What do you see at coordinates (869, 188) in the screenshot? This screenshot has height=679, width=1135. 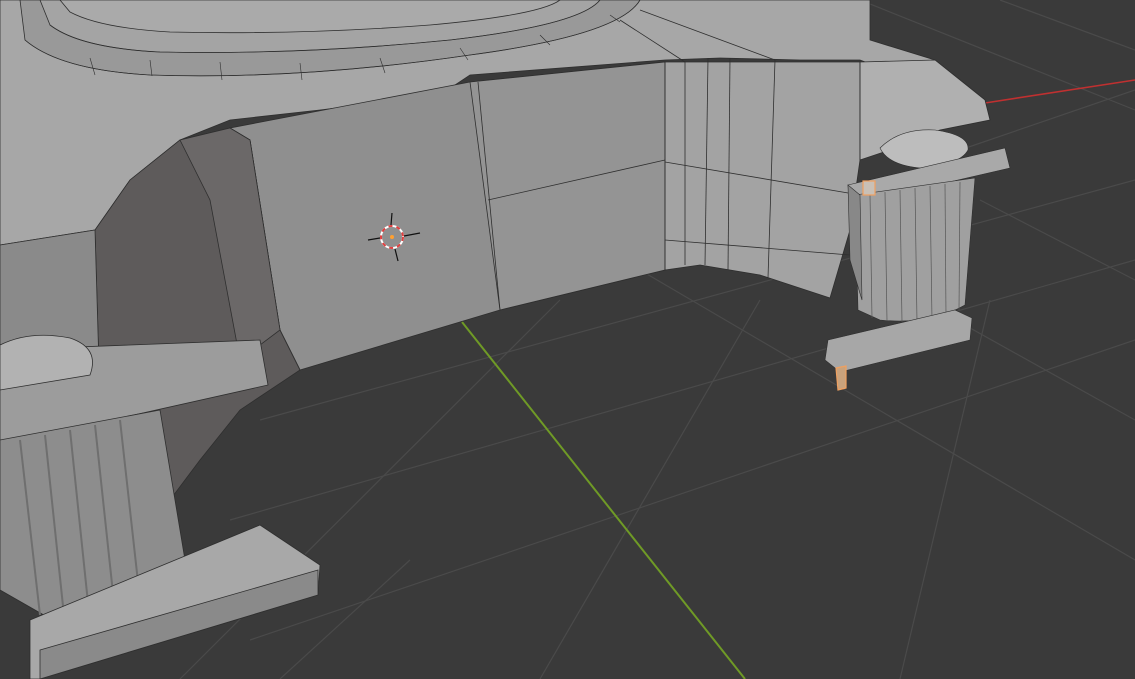 I see `spool-right-selected-face` at bounding box center [869, 188].